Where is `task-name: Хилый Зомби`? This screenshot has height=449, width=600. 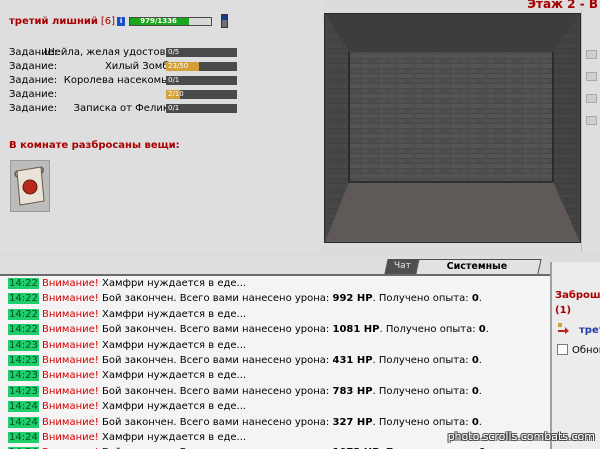 task-name: Хилый Зомби is located at coordinates (139, 66).